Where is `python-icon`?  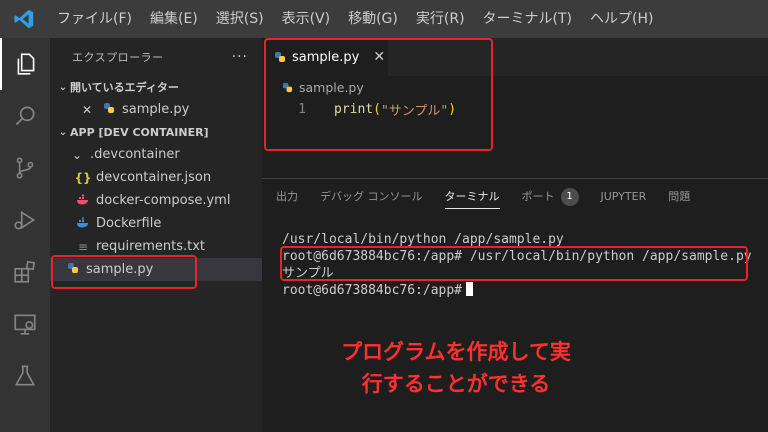 python-icon is located at coordinates (109, 109).